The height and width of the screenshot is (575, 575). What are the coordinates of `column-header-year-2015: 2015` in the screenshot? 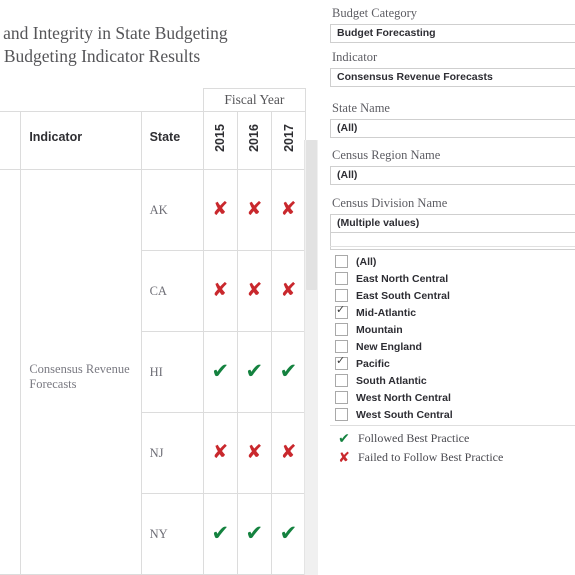 It's located at (220, 140).